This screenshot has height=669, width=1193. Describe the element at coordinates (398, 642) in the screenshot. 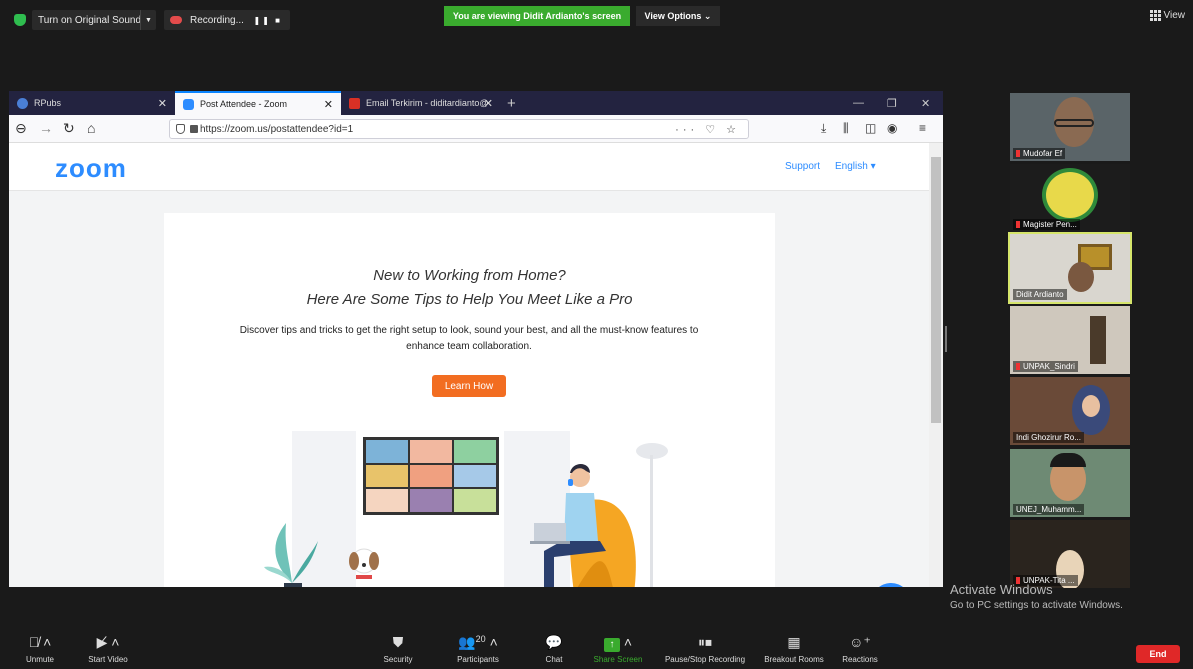

I see `shield-icon: ⛊` at that location.